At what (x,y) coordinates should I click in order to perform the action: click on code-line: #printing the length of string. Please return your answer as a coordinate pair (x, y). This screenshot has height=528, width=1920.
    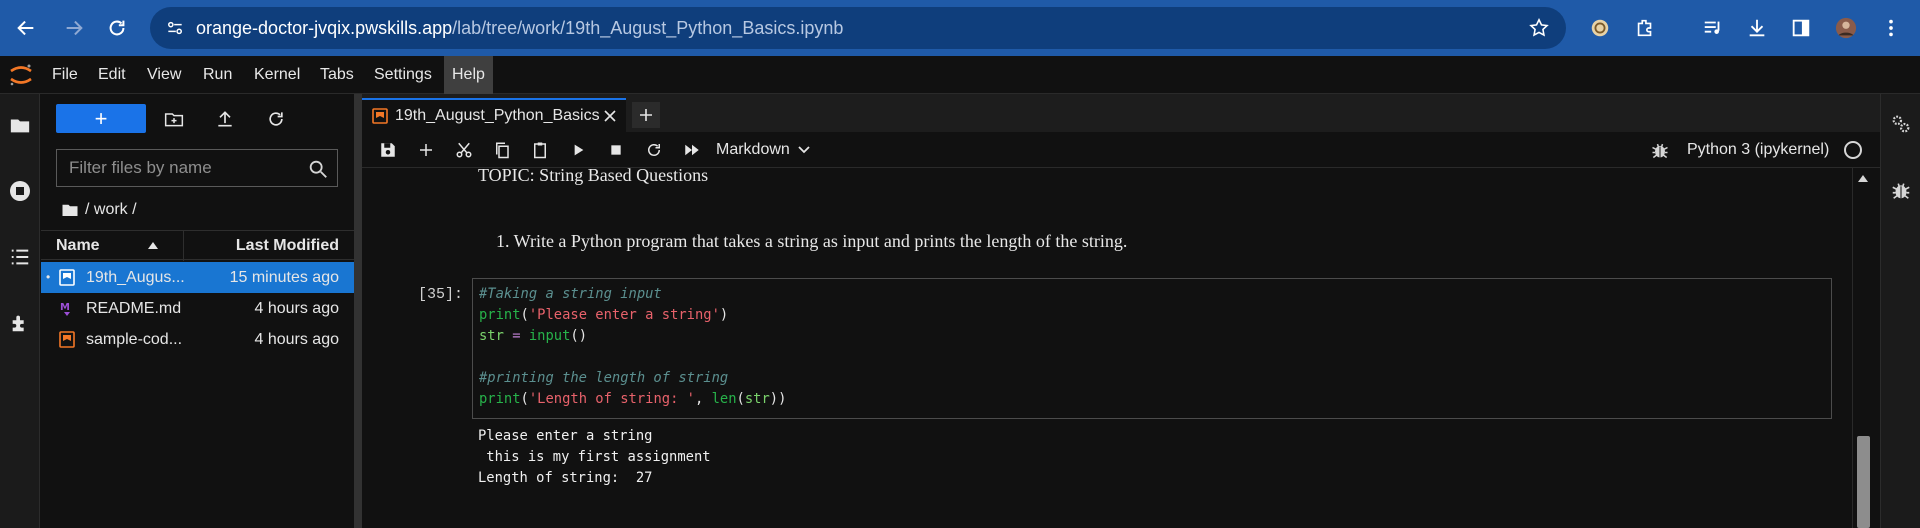
    Looking at the image, I should click on (603, 378).